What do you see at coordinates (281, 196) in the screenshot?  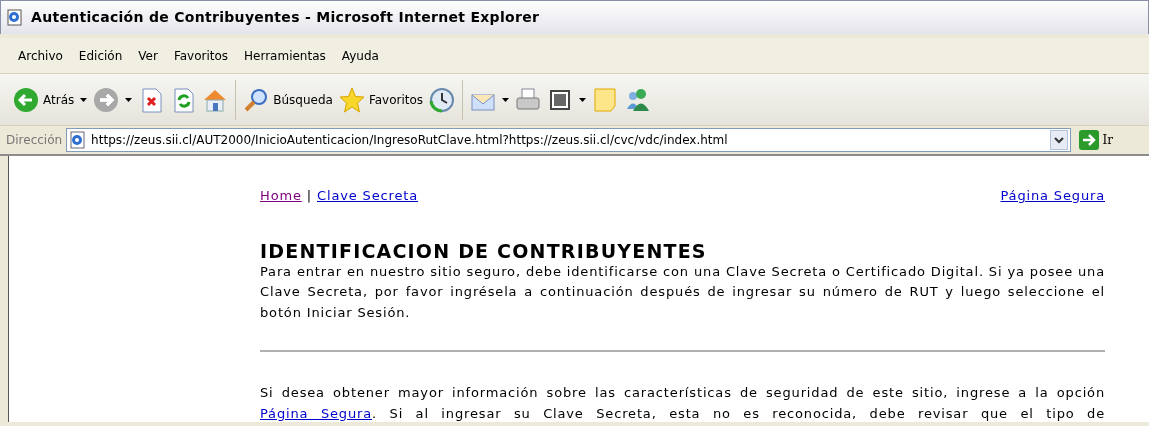 I see `nav-link: Home` at bounding box center [281, 196].